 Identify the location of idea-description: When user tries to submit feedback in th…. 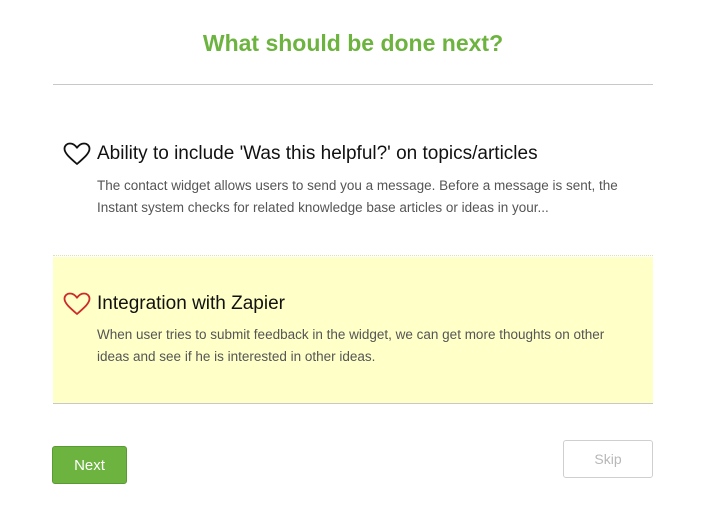
(351, 345).